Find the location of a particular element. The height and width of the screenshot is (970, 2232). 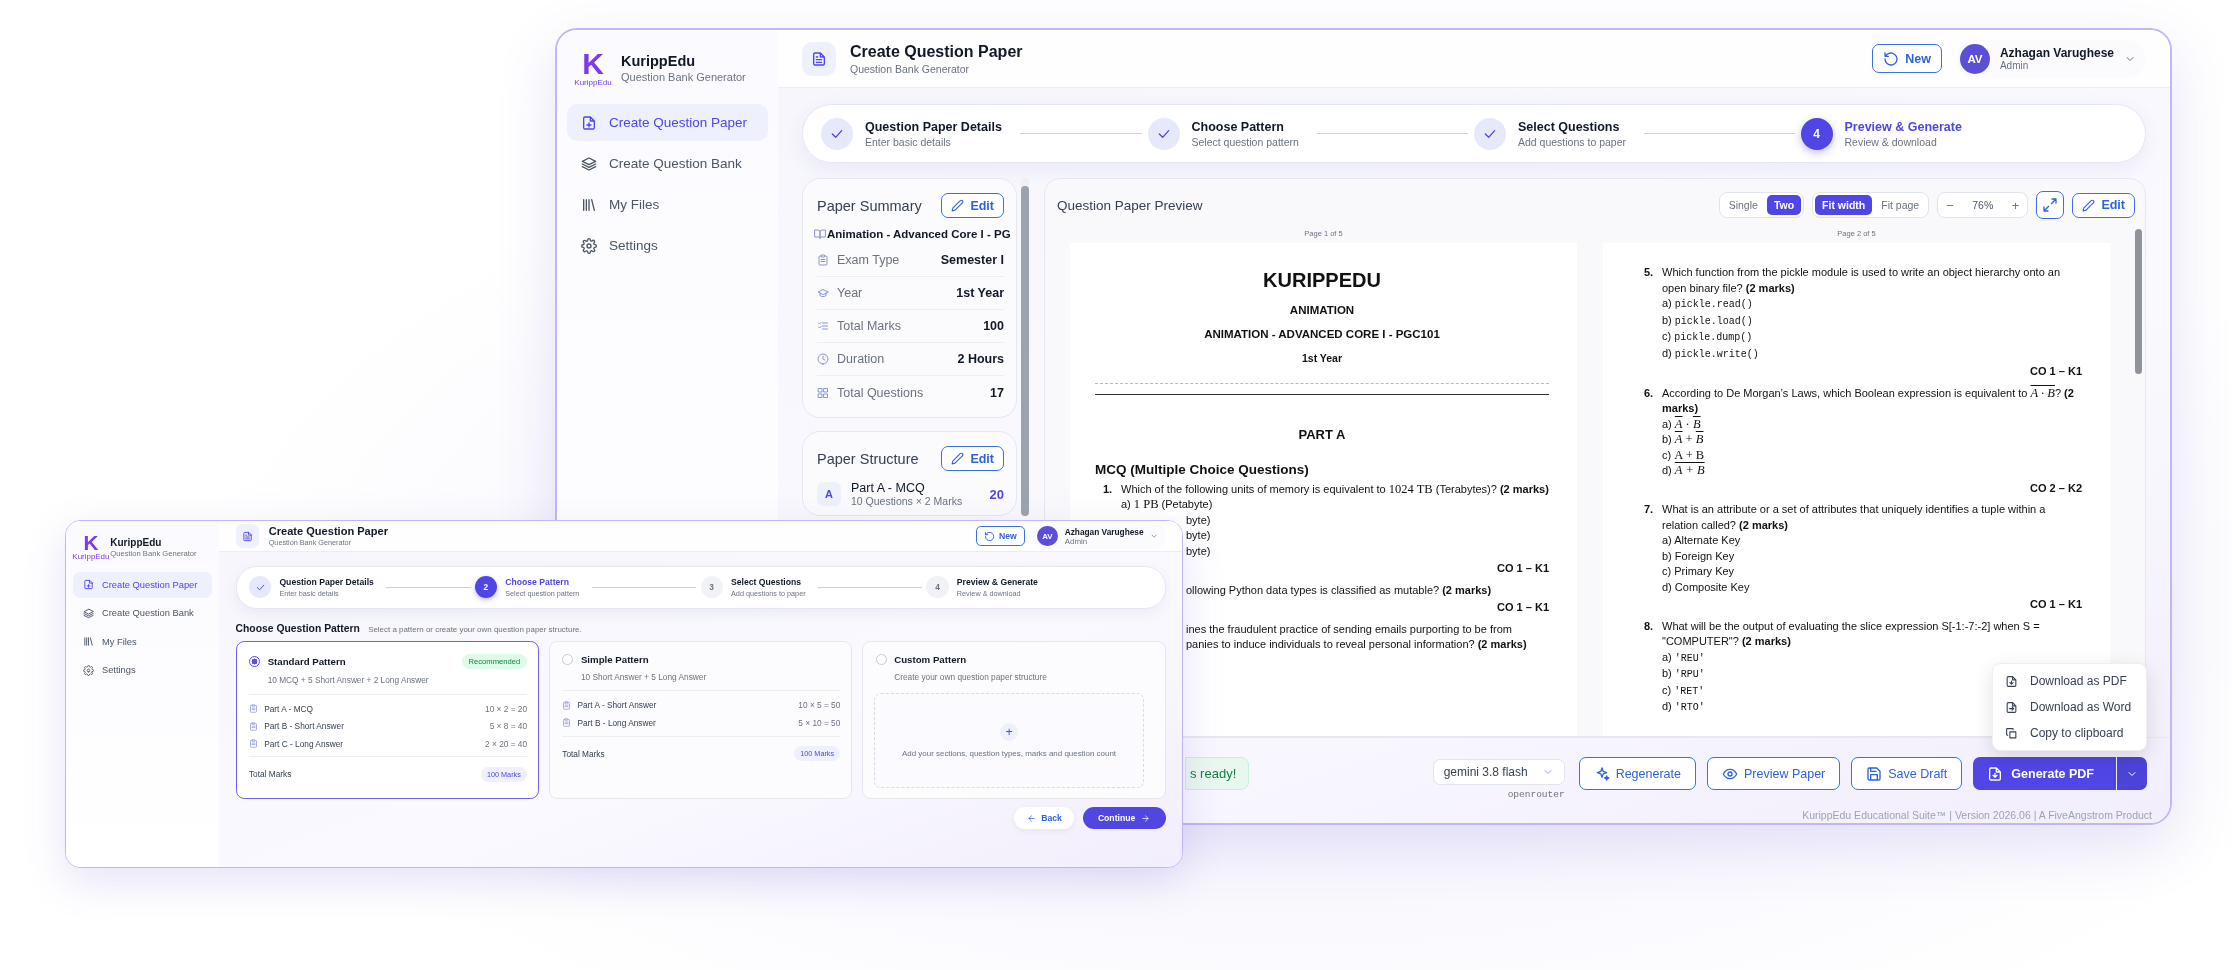

pattern-name: Custom Pattern is located at coordinates (931, 660).